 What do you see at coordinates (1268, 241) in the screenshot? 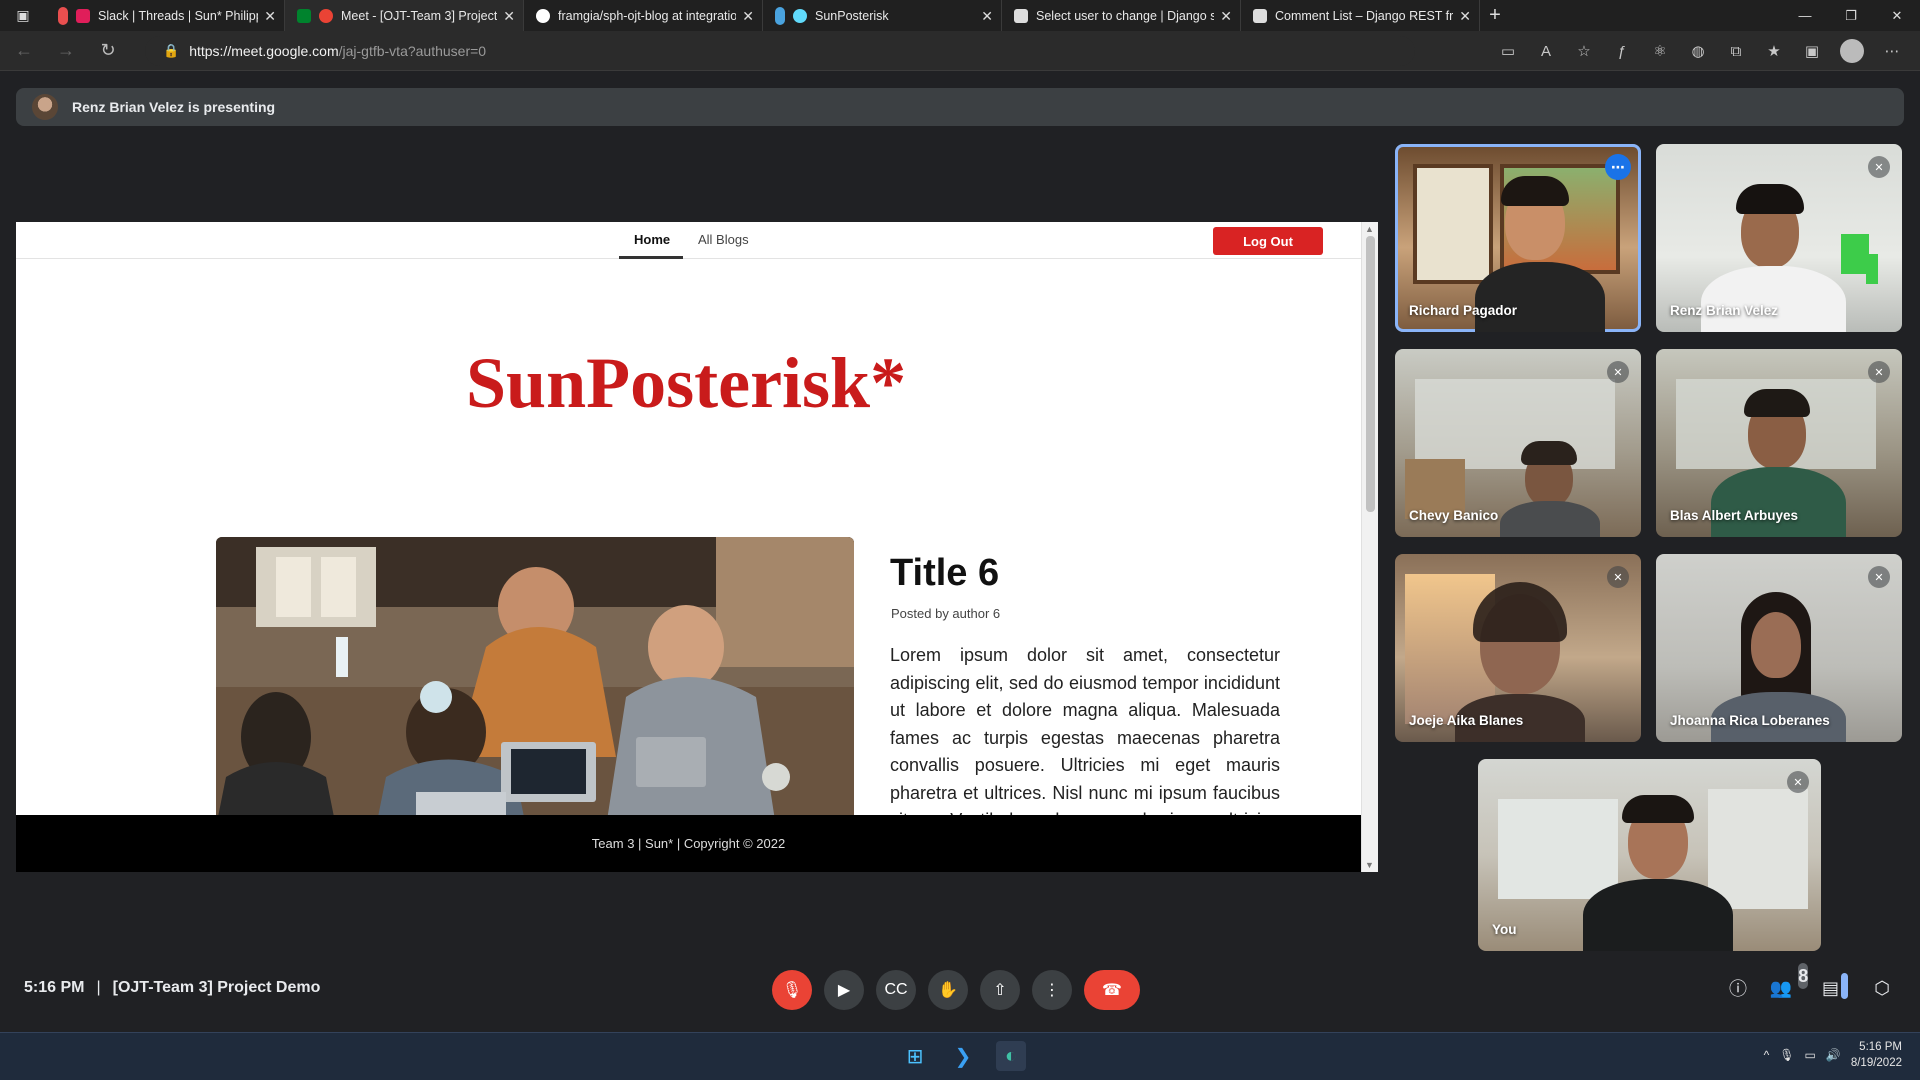
I see `logout-button: Log Out` at bounding box center [1268, 241].